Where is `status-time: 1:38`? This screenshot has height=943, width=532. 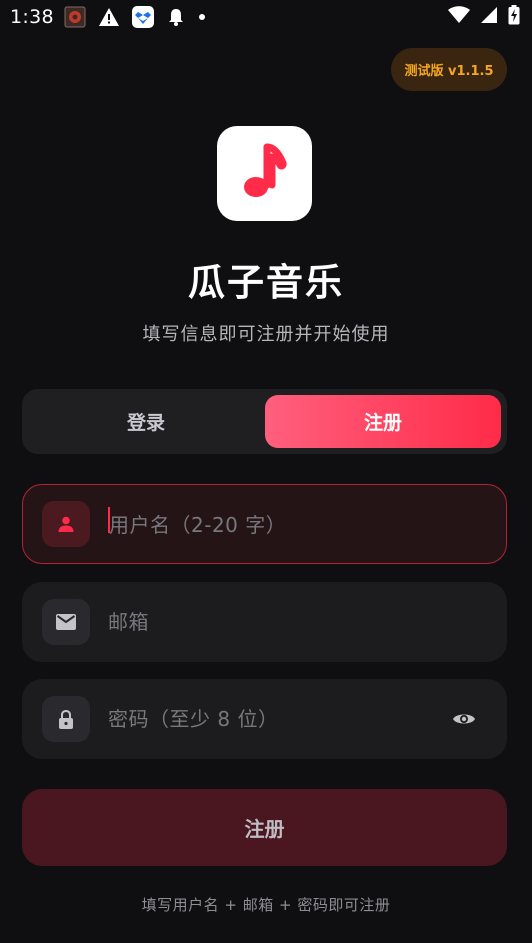
status-time: 1:38 is located at coordinates (32, 17).